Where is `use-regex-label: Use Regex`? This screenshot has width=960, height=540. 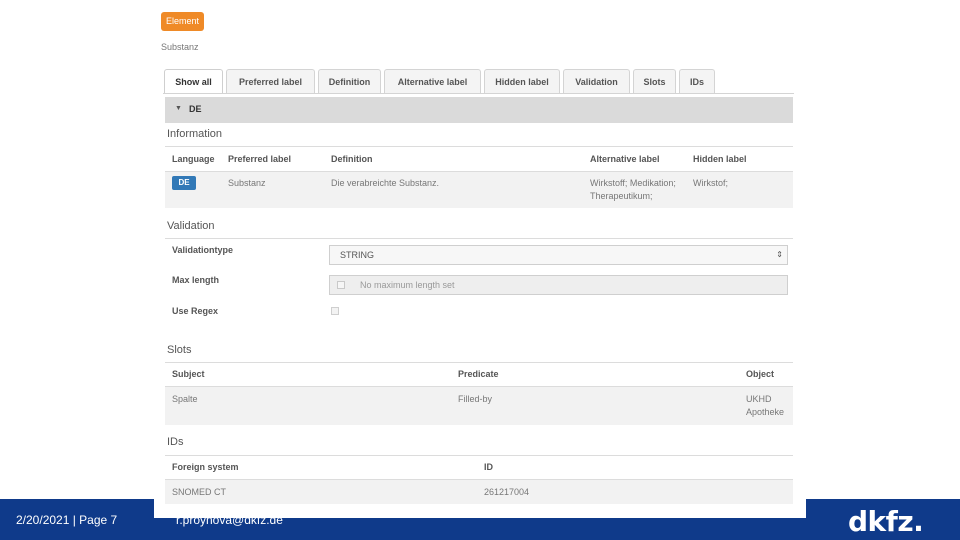 use-regex-label: Use Regex is located at coordinates (195, 311).